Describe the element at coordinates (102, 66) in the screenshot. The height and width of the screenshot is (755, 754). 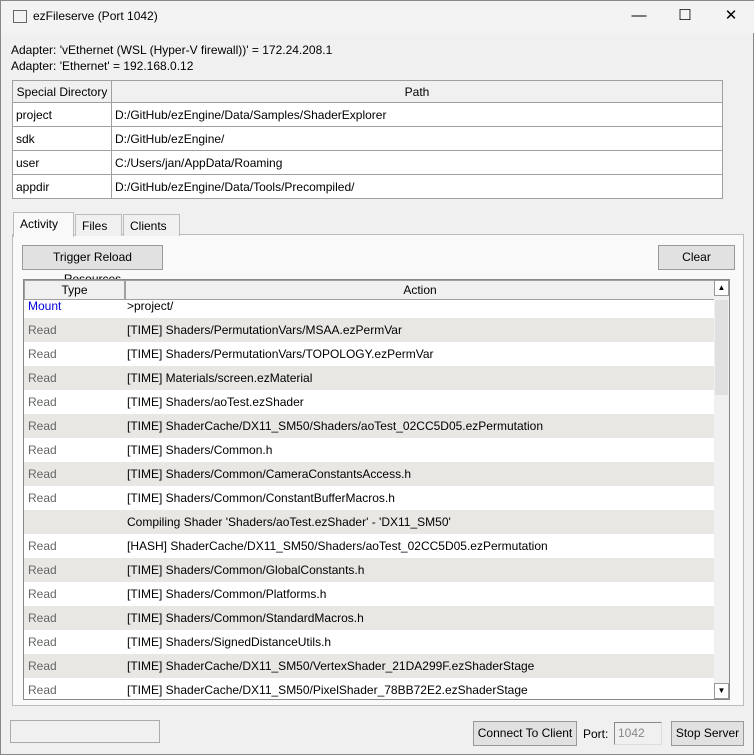
I see `adapter-line: Adapter: 'Ethernet' = 192.168.0.12` at that location.